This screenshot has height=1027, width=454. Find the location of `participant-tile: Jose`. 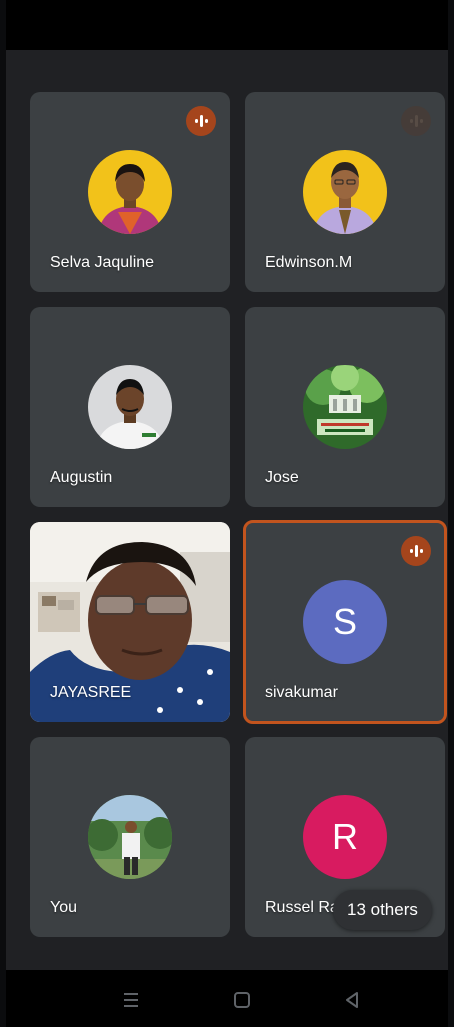

participant-tile: Jose is located at coordinates (345, 407).